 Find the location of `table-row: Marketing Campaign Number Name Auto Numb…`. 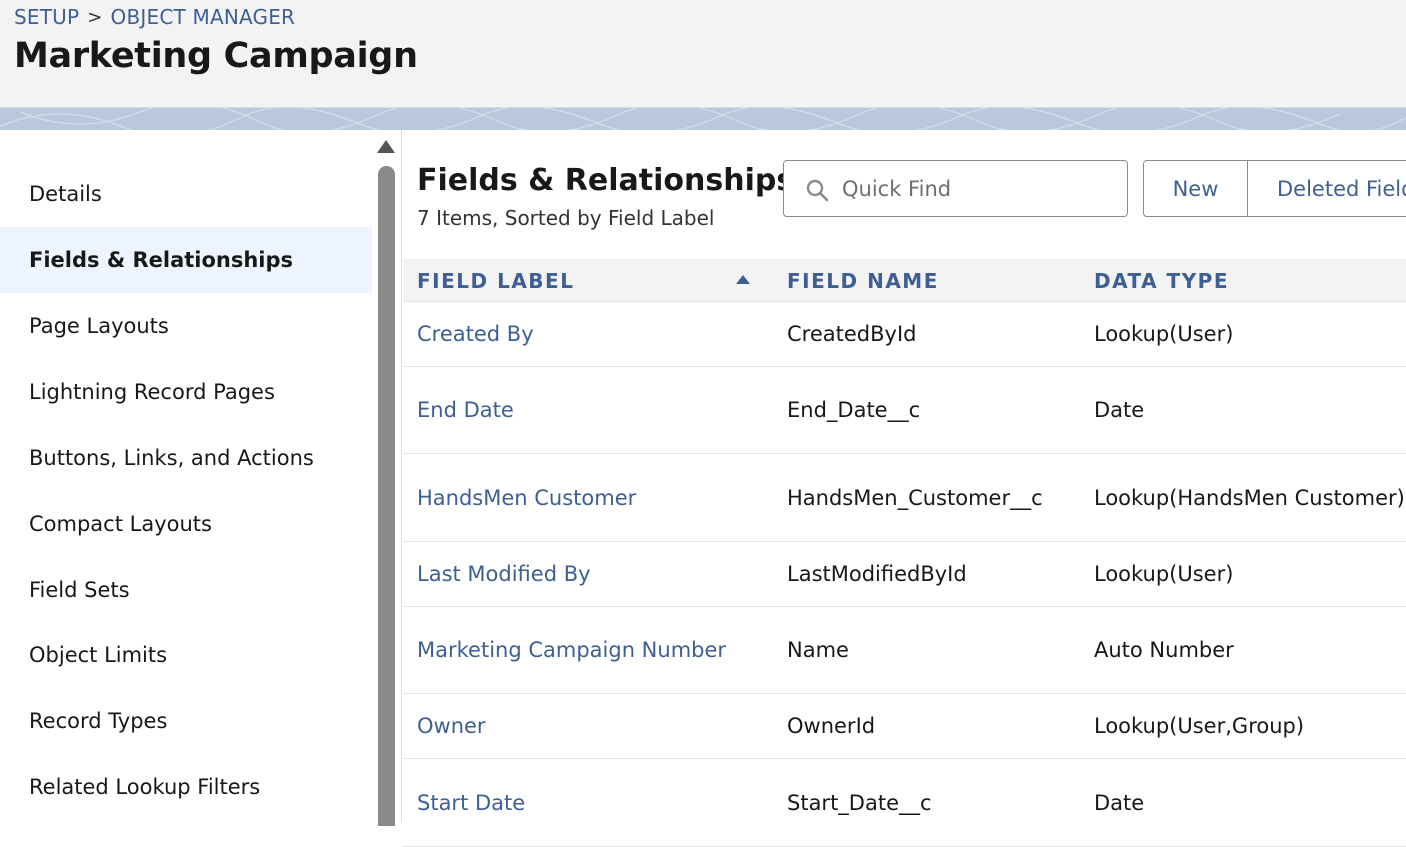

table-row: Marketing Campaign Number Name Auto Numb… is located at coordinates (904, 650).